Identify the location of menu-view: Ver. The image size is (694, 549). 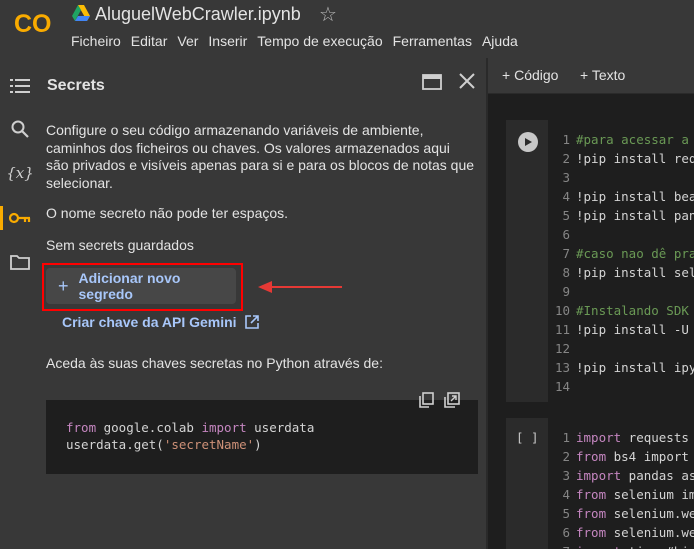
(187, 42).